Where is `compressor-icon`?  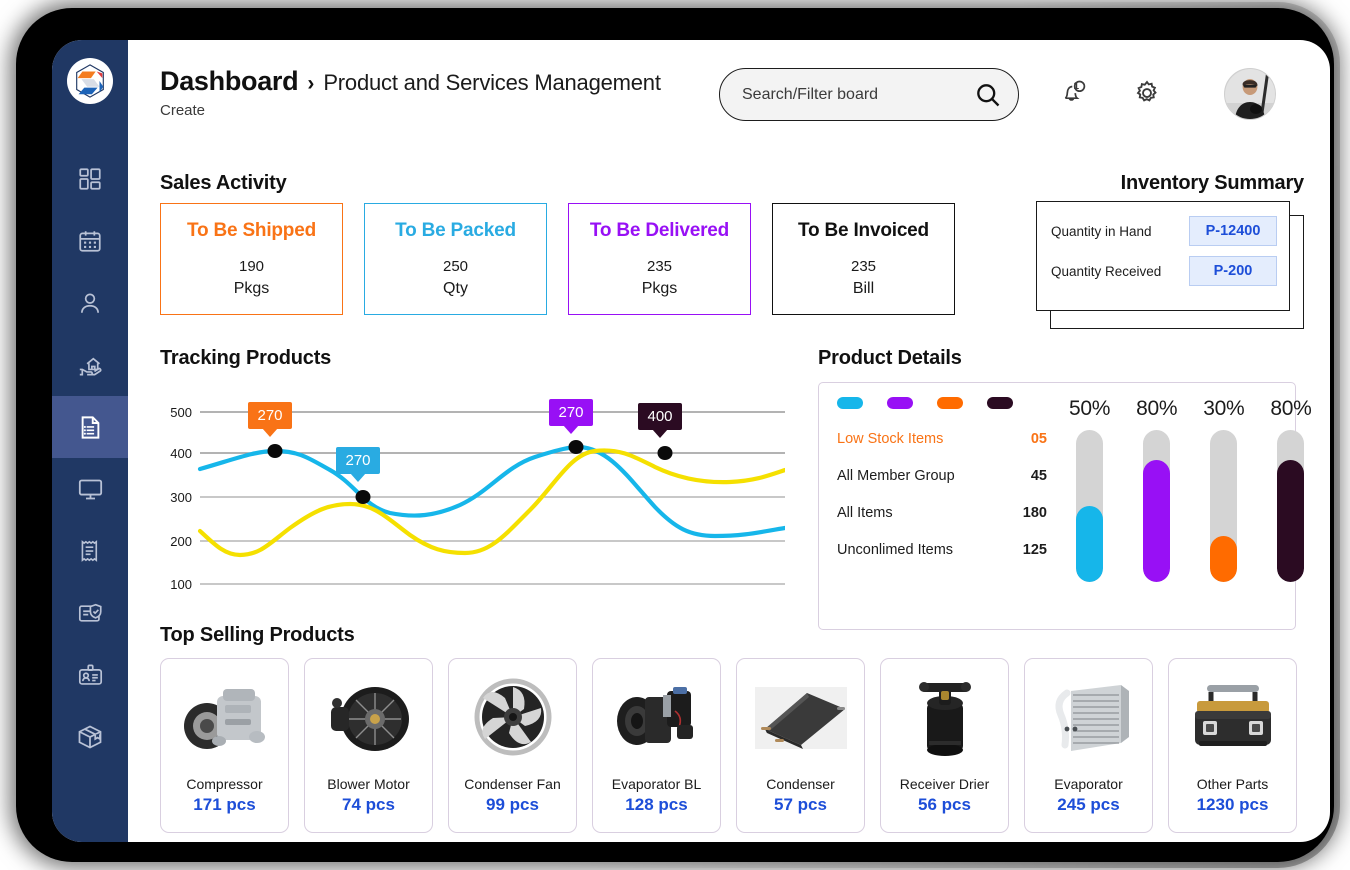
compressor-icon is located at coordinates (225, 717).